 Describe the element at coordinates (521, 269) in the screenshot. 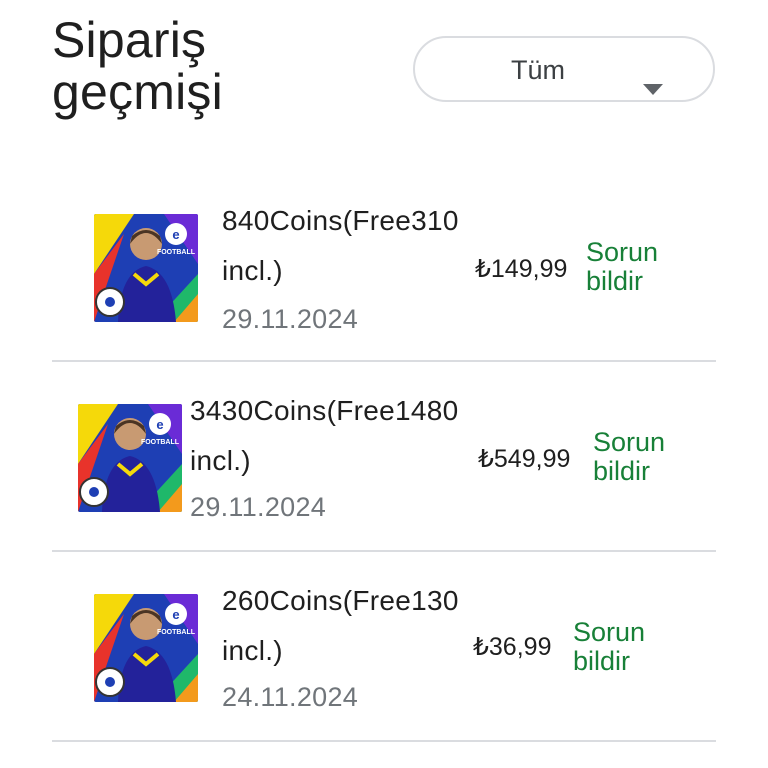

I see `order-price: ₺149,99` at that location.